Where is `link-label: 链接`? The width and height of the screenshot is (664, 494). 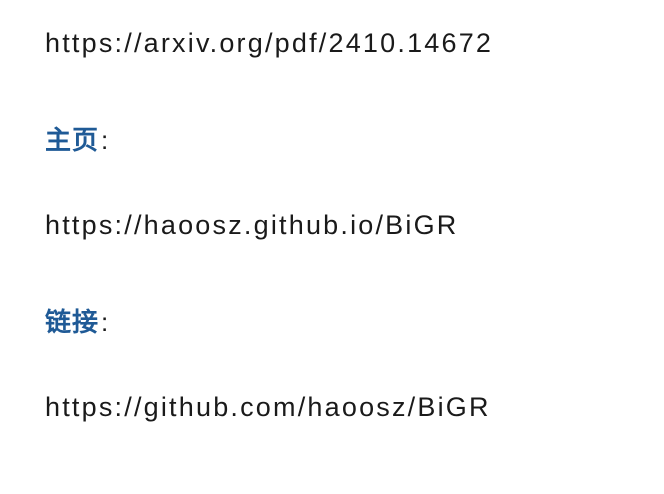 link-label: 链接 is located at coordinates (72, 322).